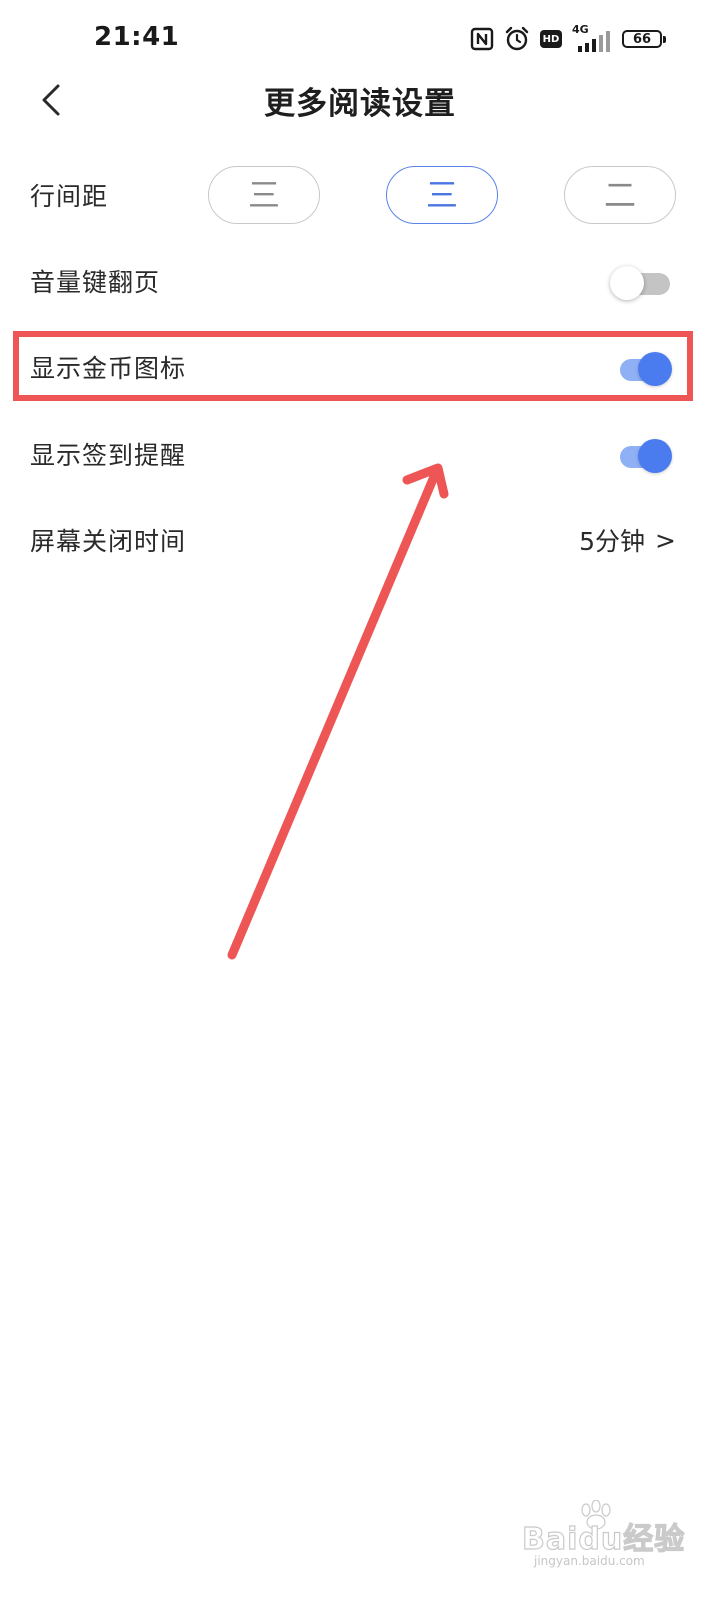  What do you see at coordinates (360, 195) in the screenshot?
I see `line-spacing-row: 行间距 三 三 二` at bounding box center [360, 195].